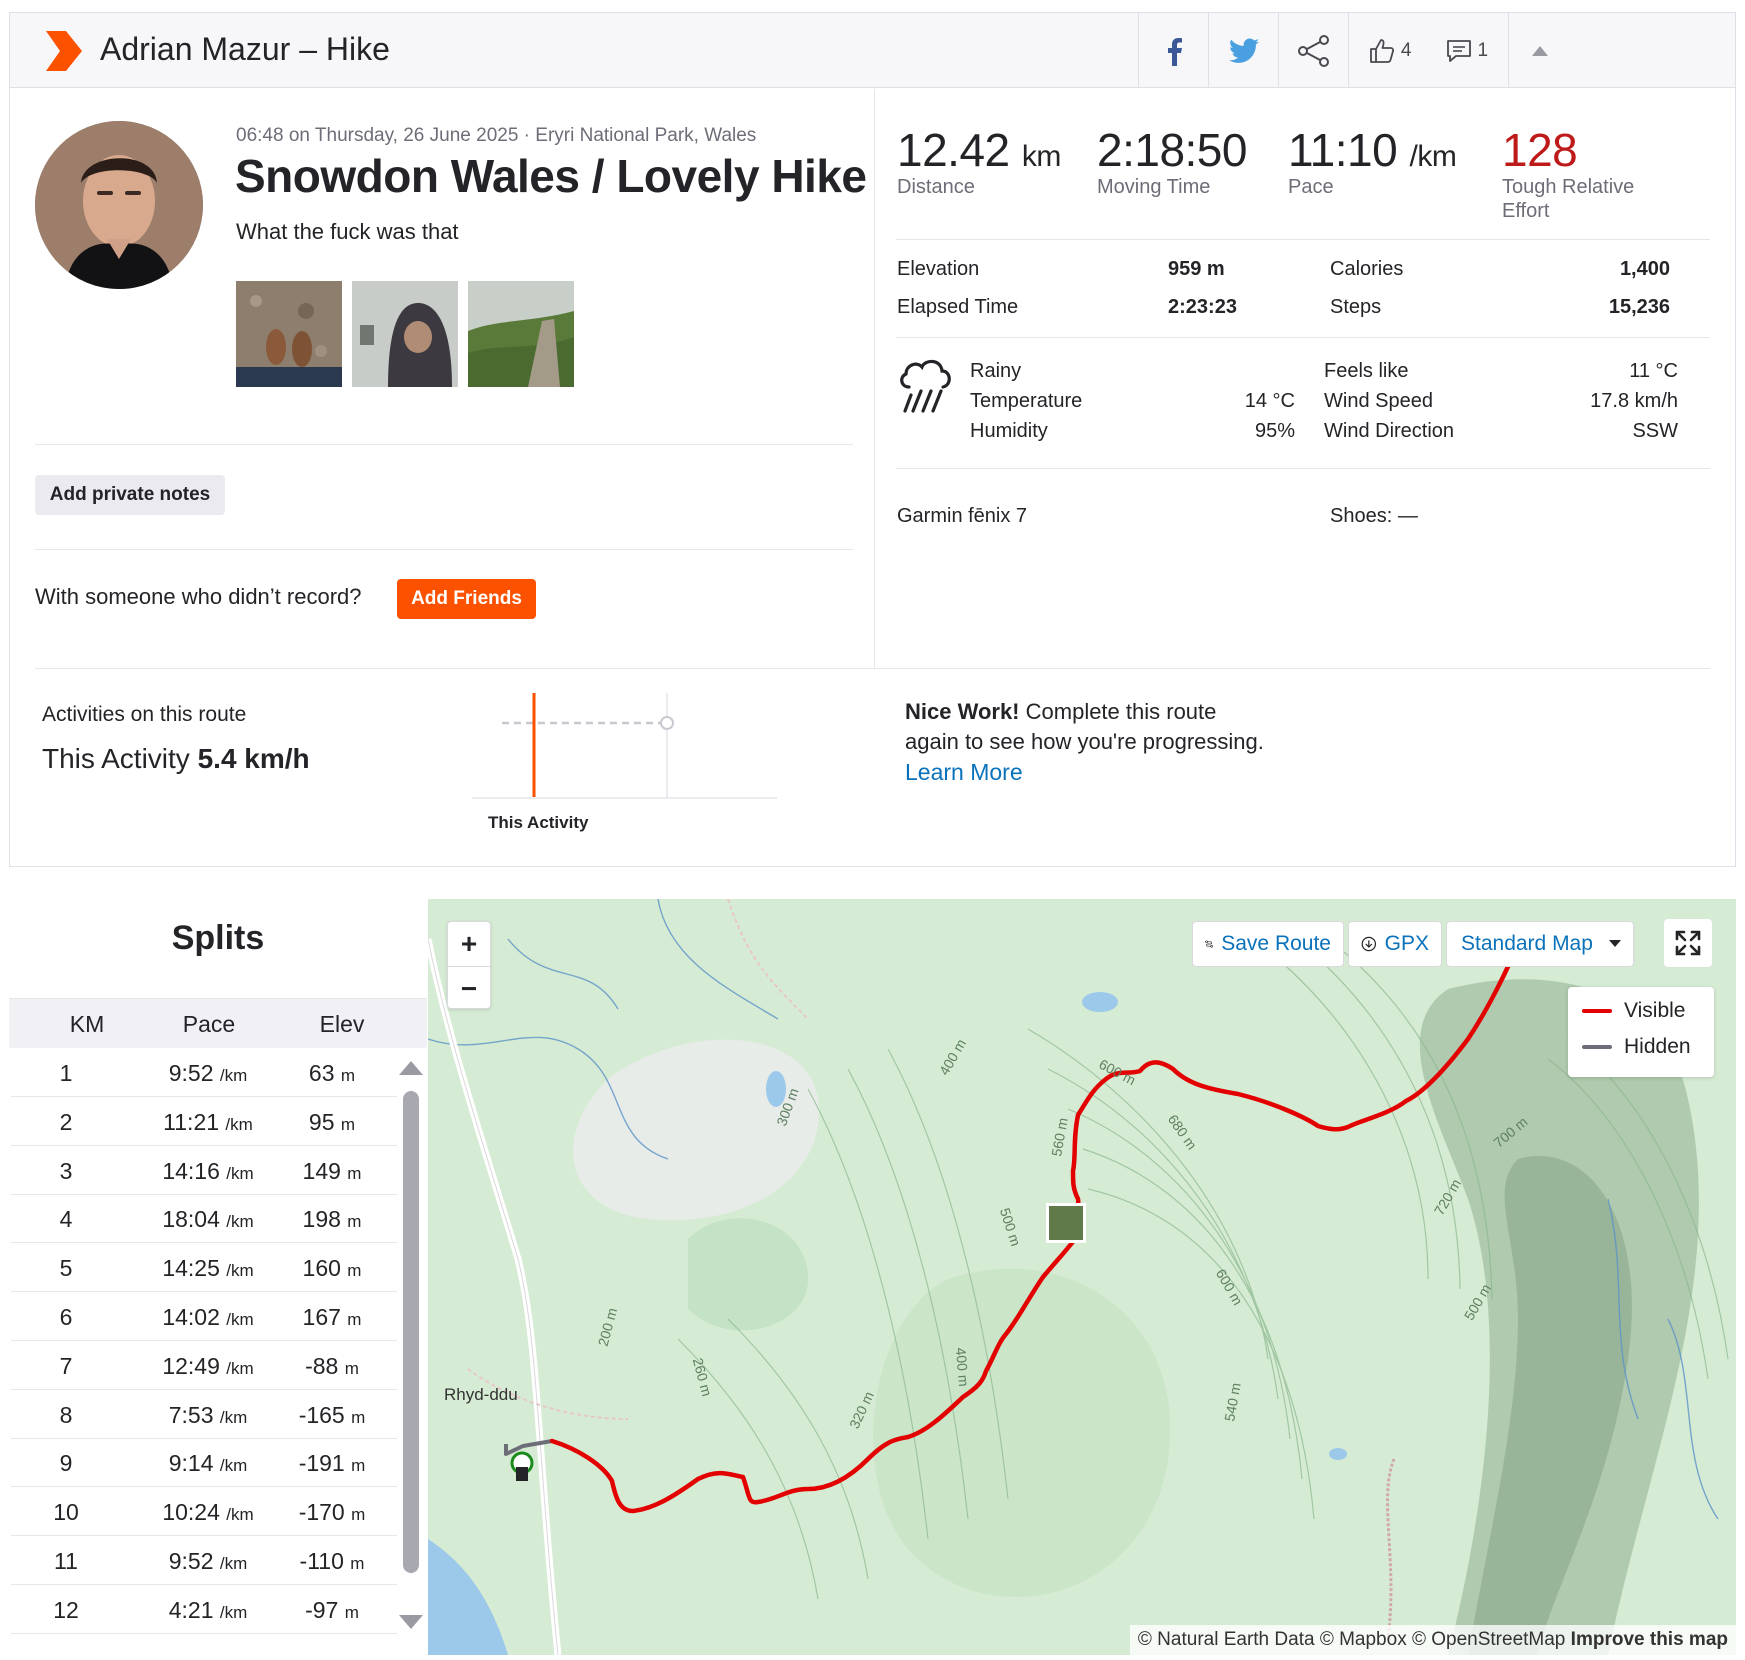 Image resolution: width=1745 pixels, height=1660 pixels. I want to click on add-private-notes-button: Add private notes, so click(130, 495).